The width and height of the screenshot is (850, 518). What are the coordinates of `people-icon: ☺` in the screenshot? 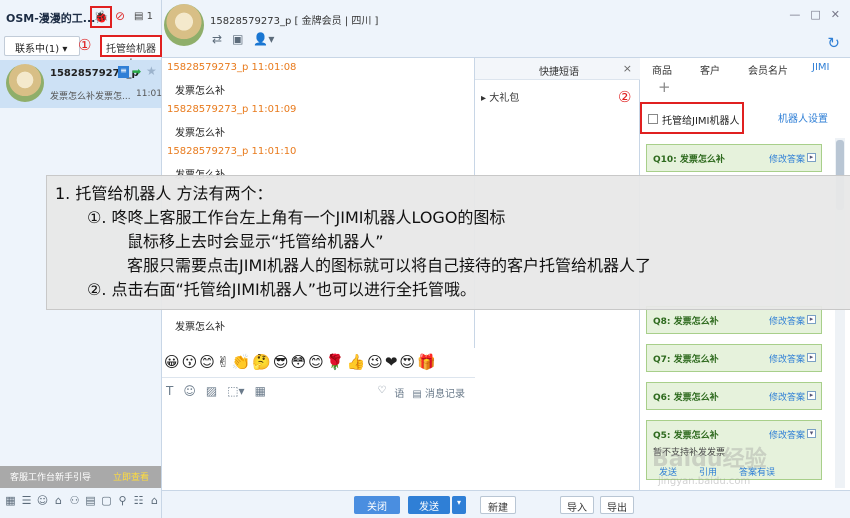 It's located at (42, 501).